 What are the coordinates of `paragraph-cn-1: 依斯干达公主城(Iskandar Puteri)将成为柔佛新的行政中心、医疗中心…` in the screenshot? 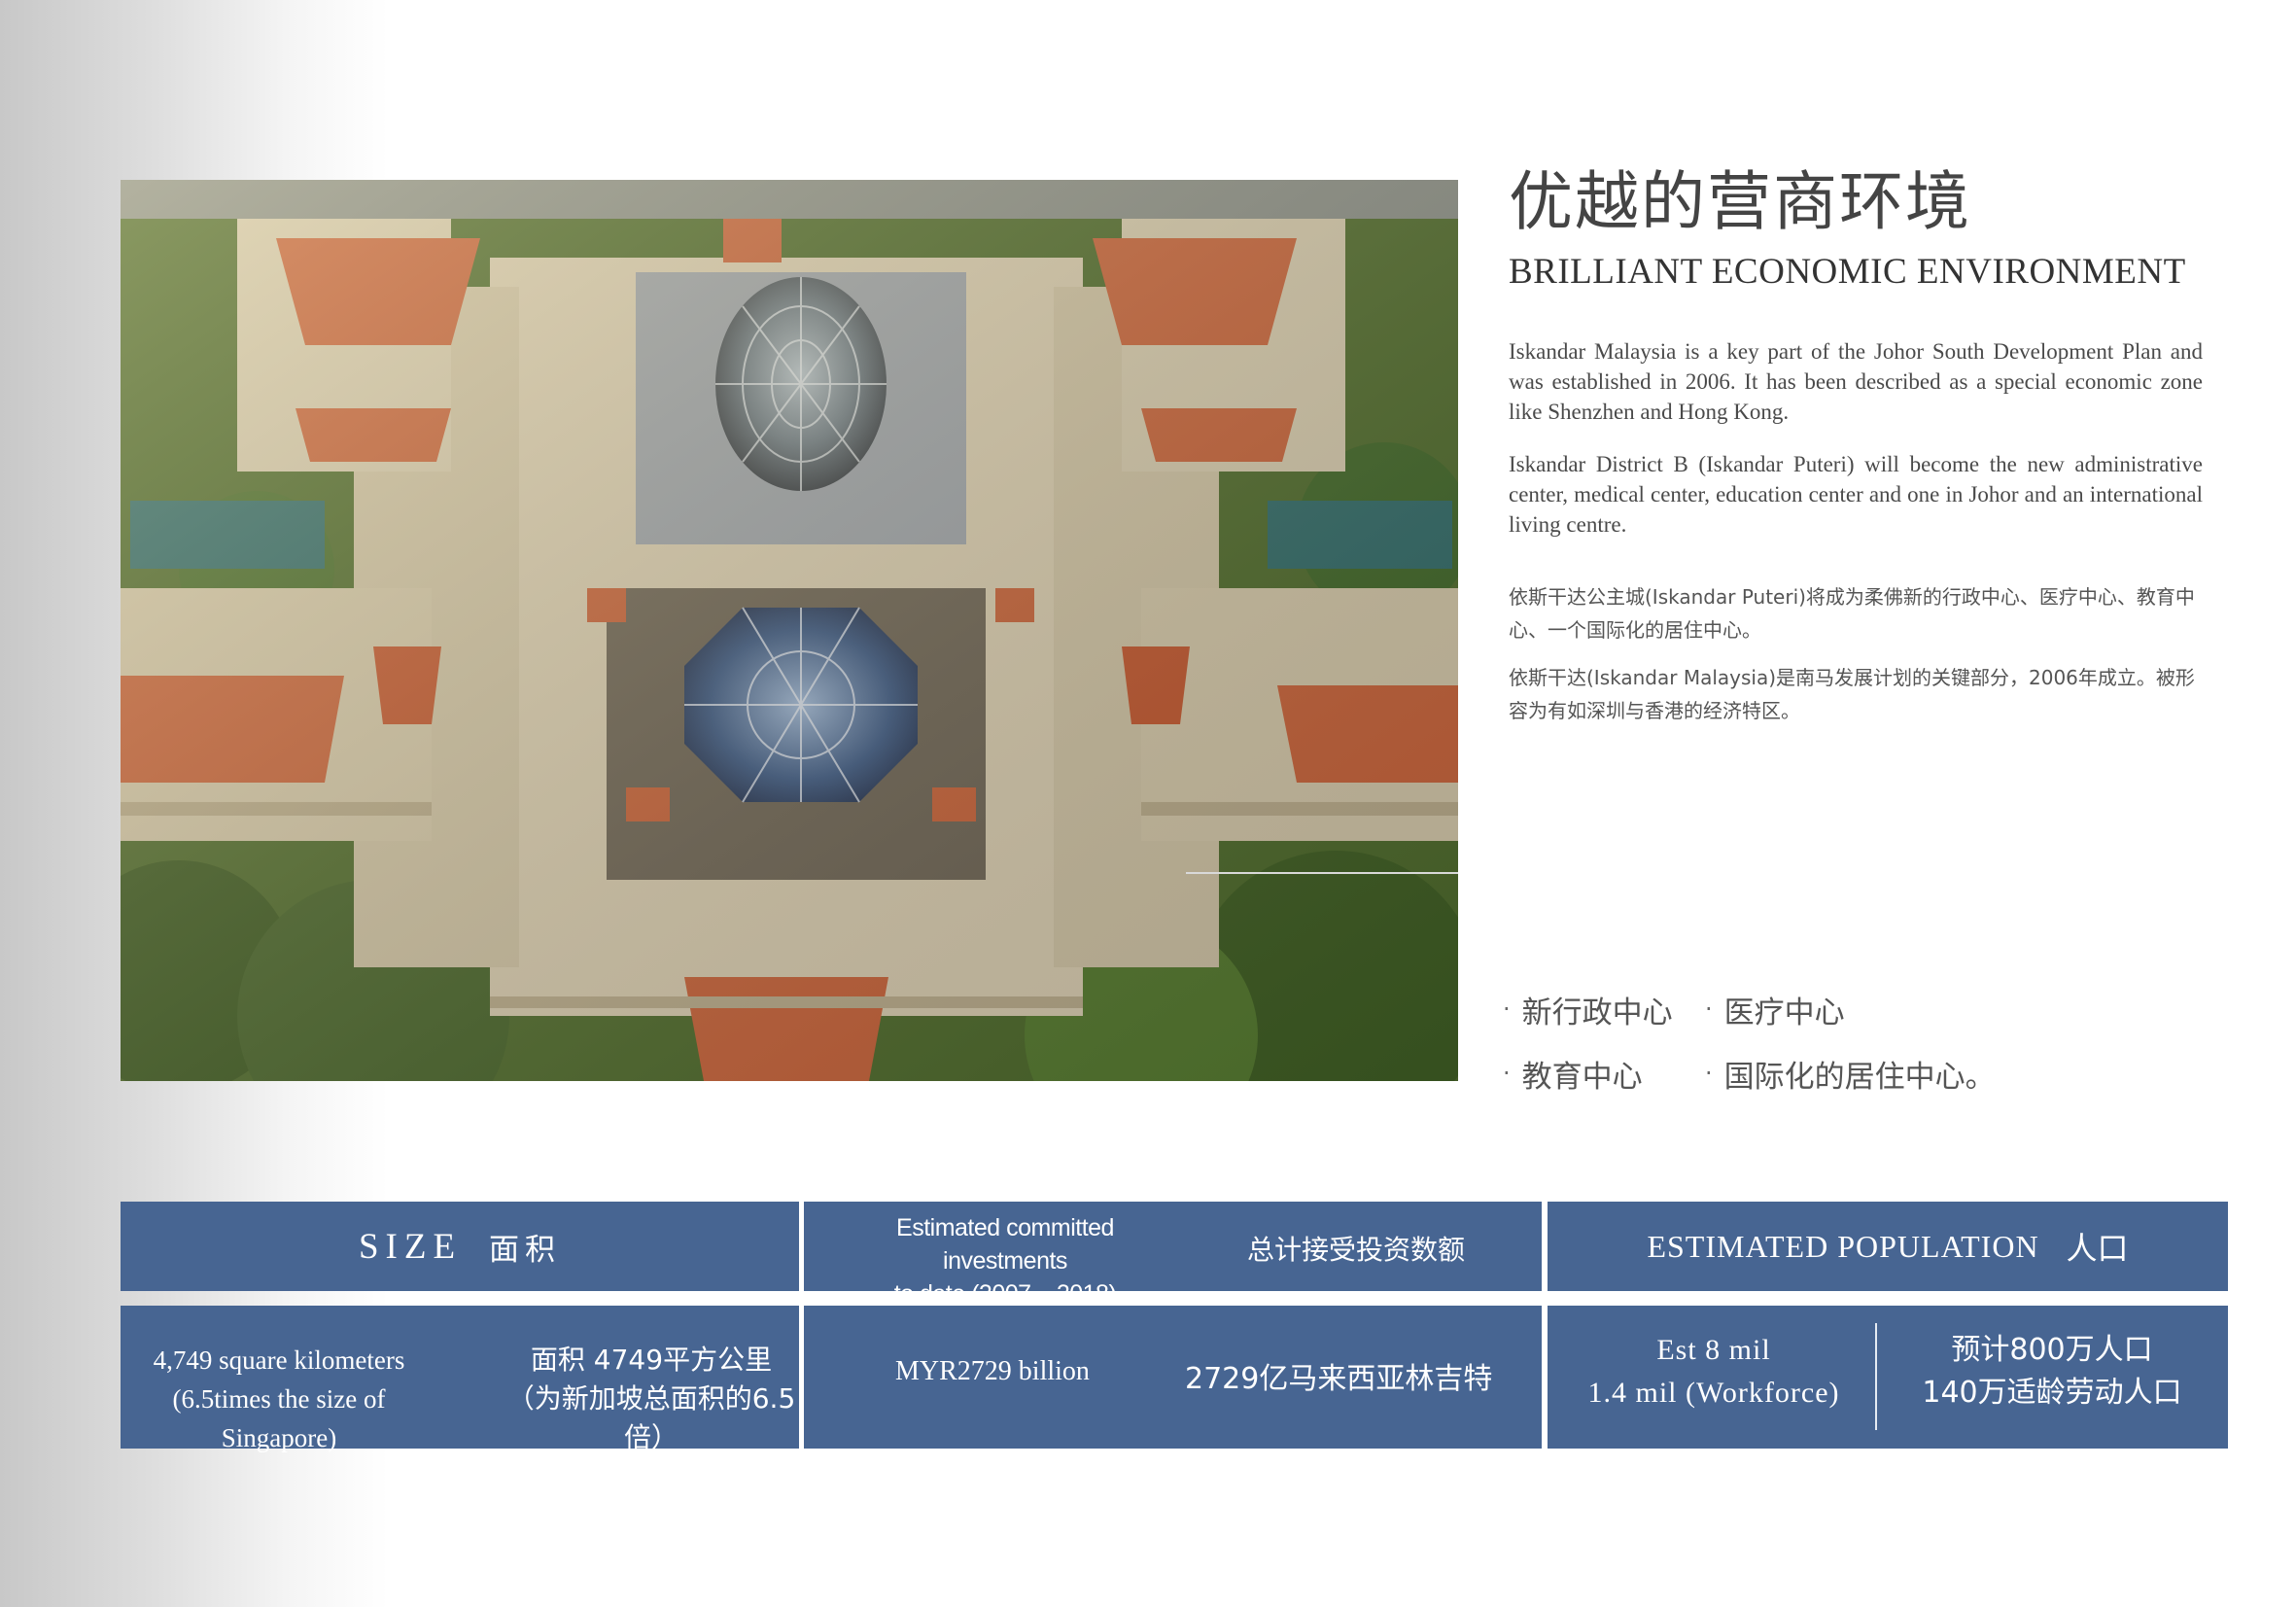 It's located at (1852, 613).